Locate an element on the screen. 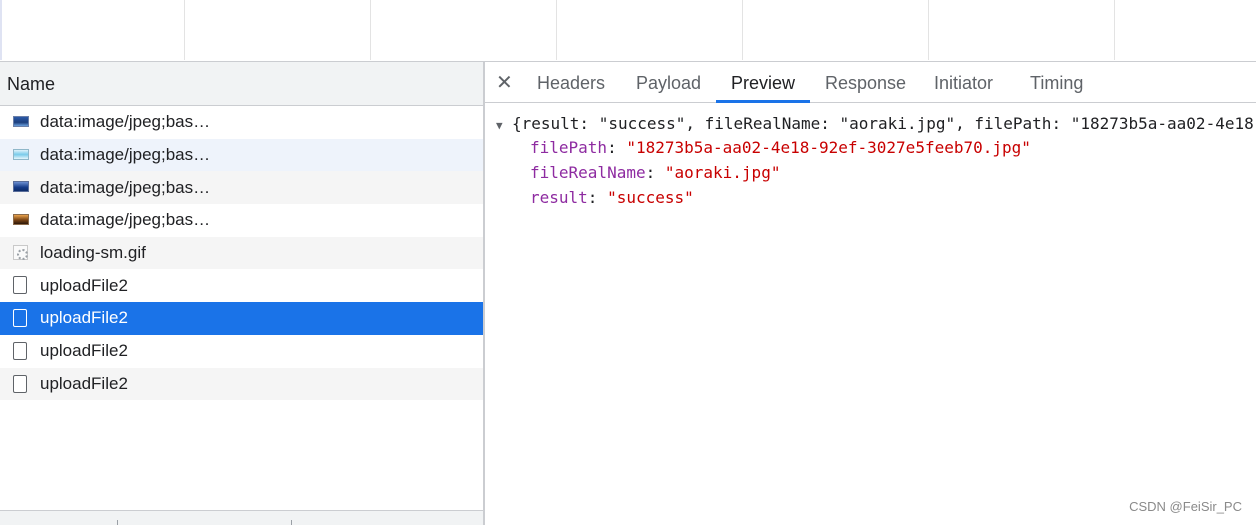 The image size is (1256, 525). tab-preview: Preview is located at coordinates (763, 83).